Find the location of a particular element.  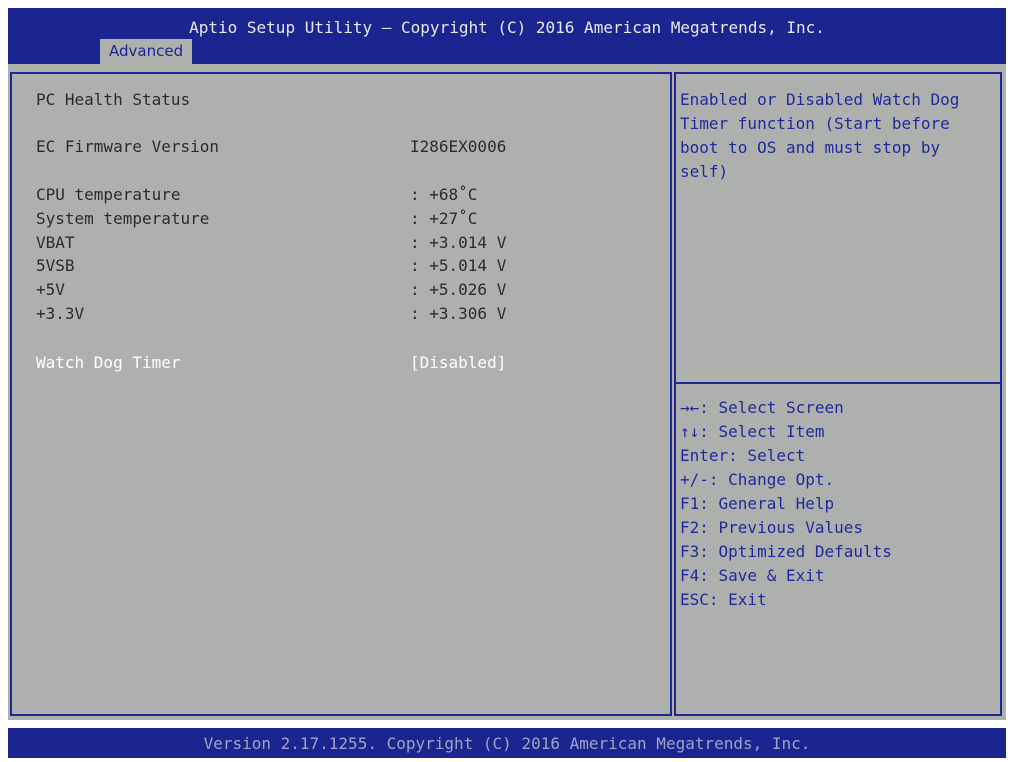

key-hint-f4: F4: Save & Exit is located at coordinates (752, 575).